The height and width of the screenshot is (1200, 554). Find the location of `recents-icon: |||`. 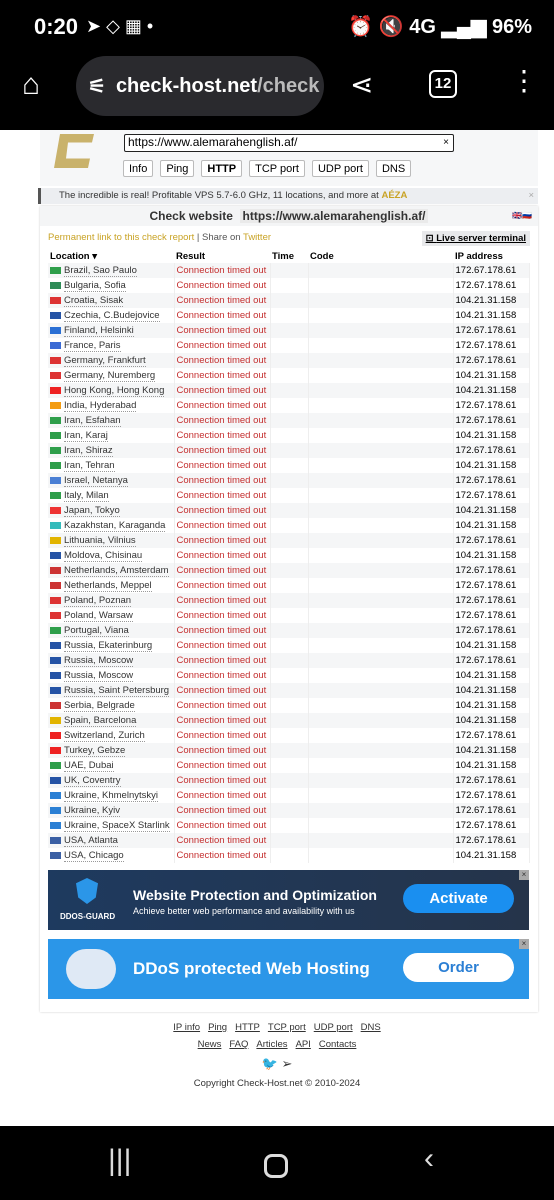

recents-icon: ||| is located at coordinates (119, 1161).